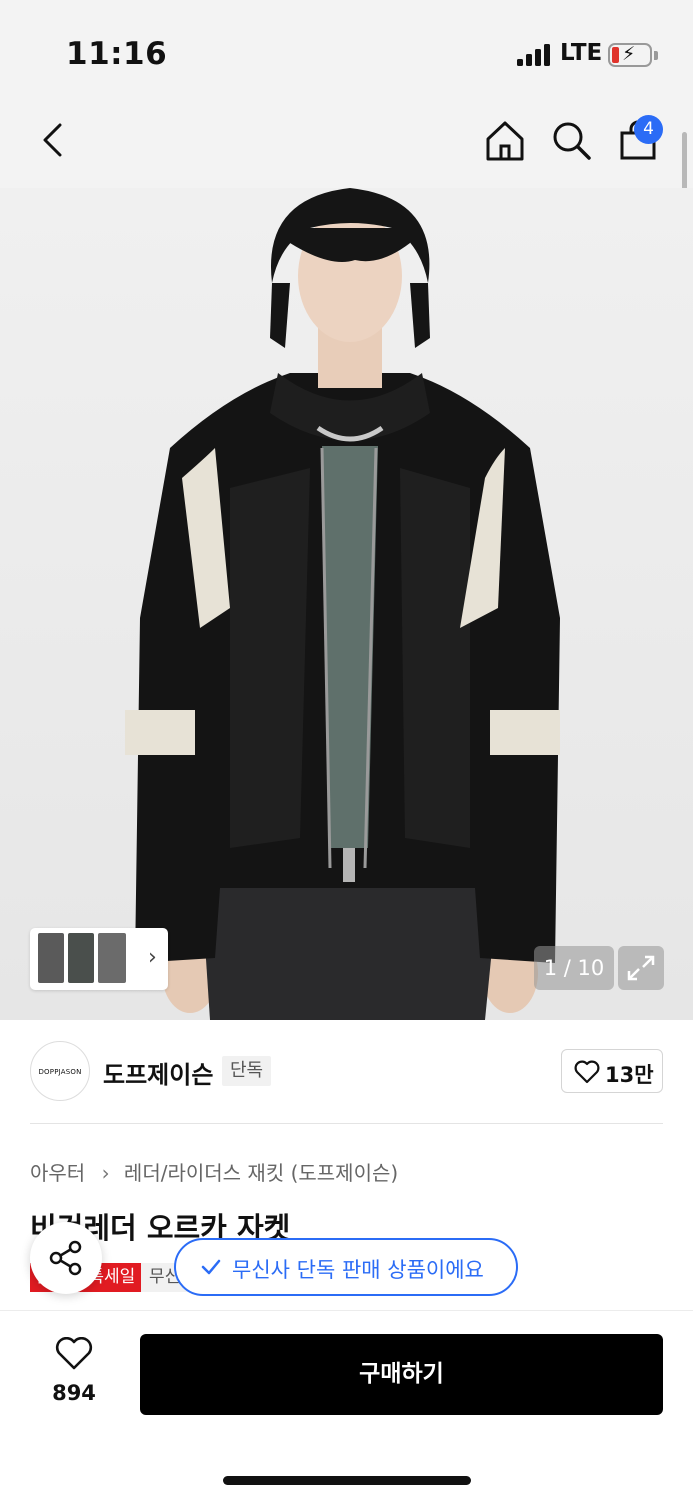  I want to click on share-icon, so click(65, 1258).